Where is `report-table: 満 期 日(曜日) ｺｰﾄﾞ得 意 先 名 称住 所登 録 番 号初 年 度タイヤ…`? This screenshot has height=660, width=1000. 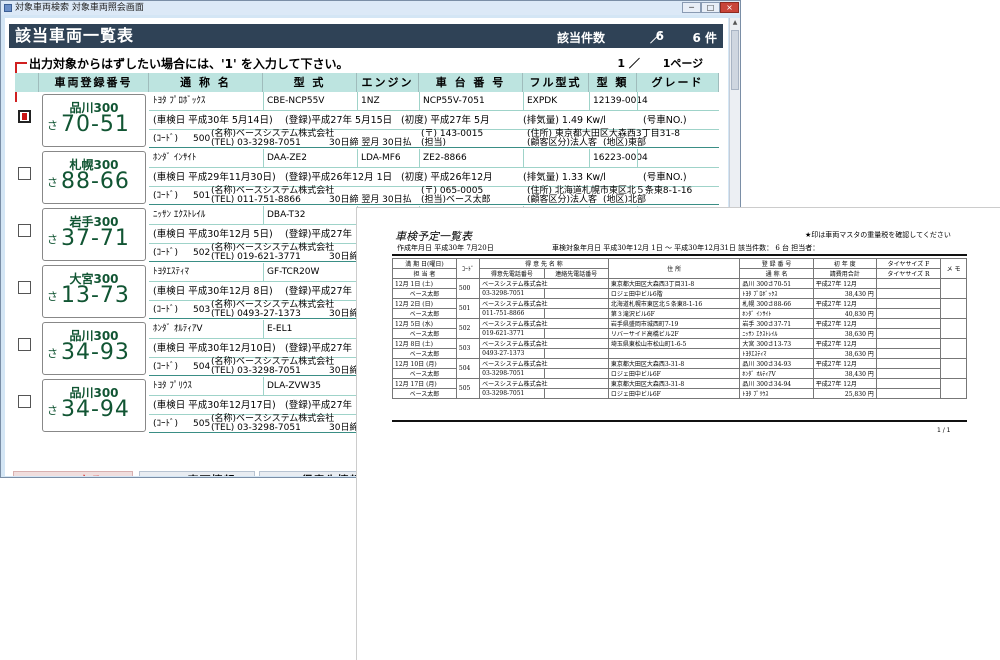
report-table: 満 期 日(曜日) ｺｰﾄﾞ得 意 先 名 称住 所登 録 番 号初 年 度タイヤ… is located at coordinates (679, 328).